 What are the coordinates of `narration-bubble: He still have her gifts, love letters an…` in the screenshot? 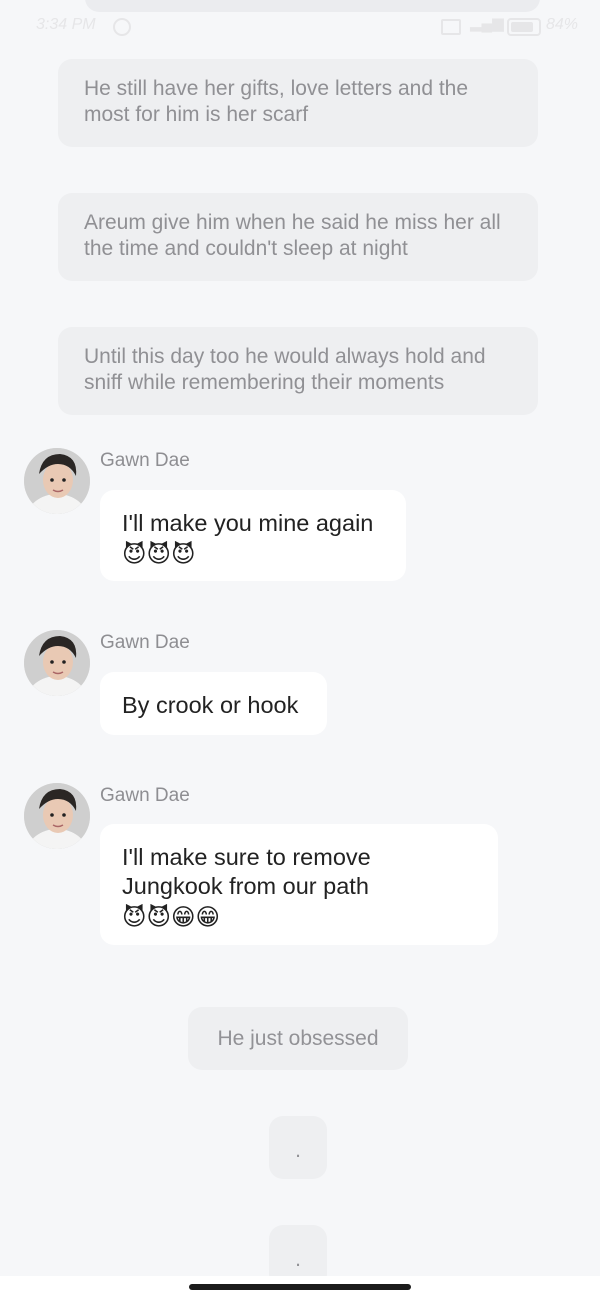 It's located at (298, 103).